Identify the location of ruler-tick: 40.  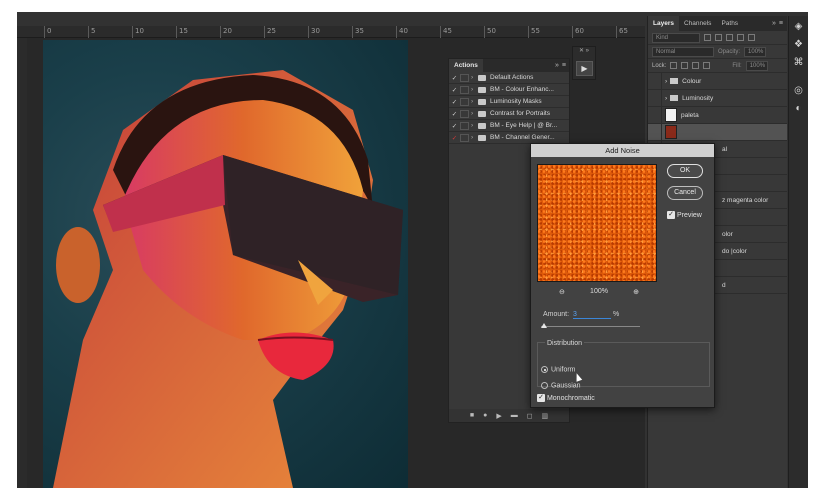
(402, 32).